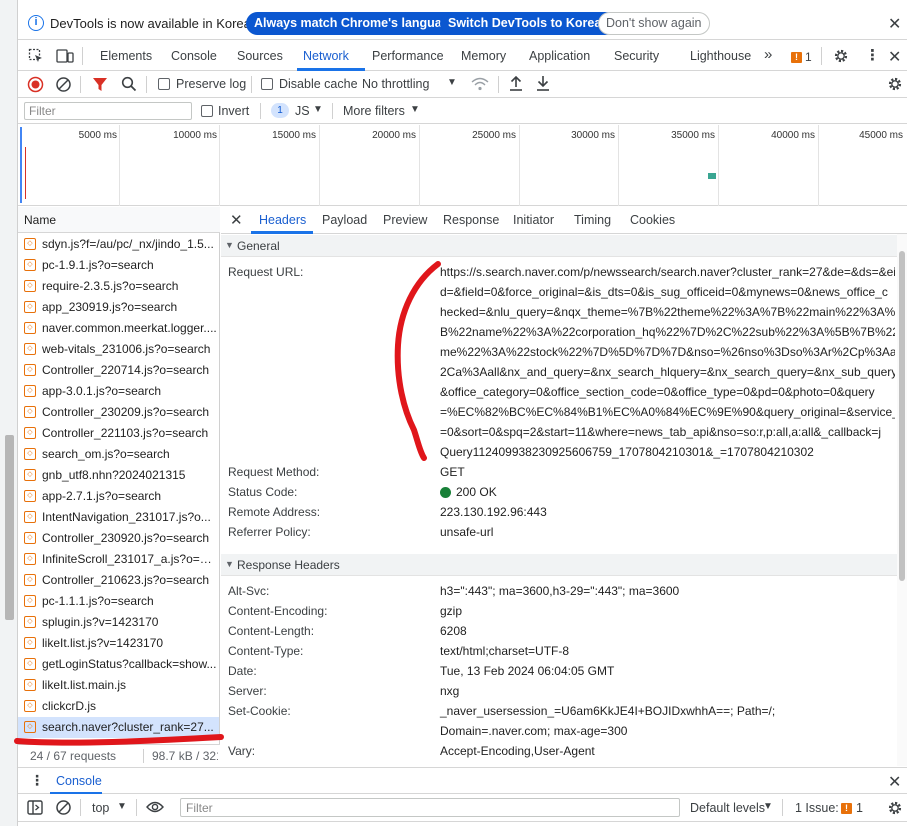 Image resolution: width=907 pixels, height=826 pixels. What do you see at coordinates (405, 220) in the screenshot?
I see `tab-preview: Preview` at bounding box center [405, 220].